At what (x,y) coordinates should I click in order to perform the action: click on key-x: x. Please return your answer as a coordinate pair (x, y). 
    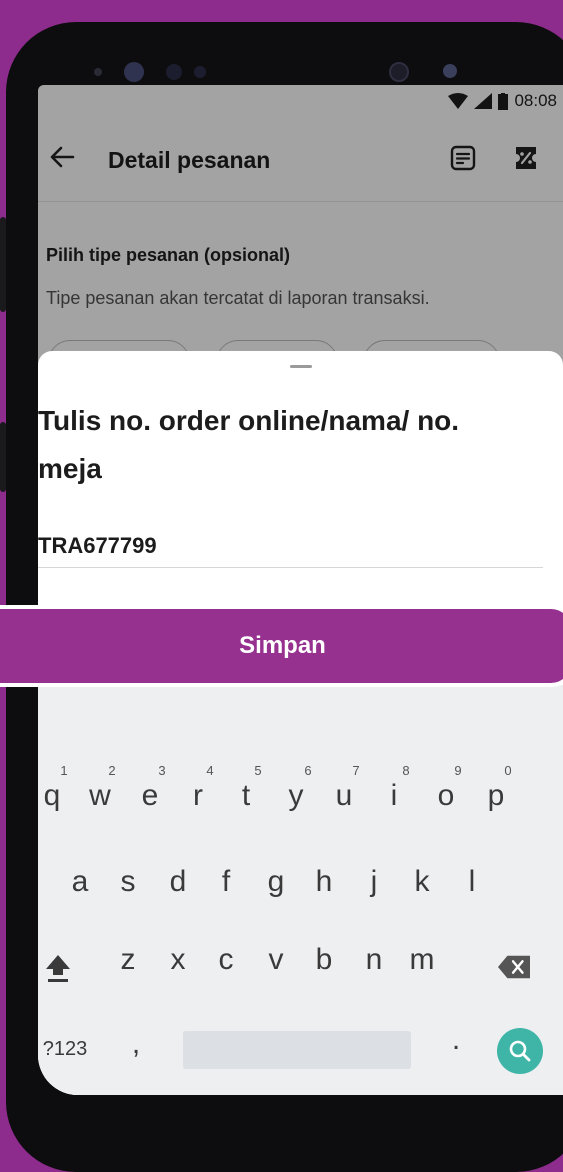
    Looking at the image, I should click on (178, 960).